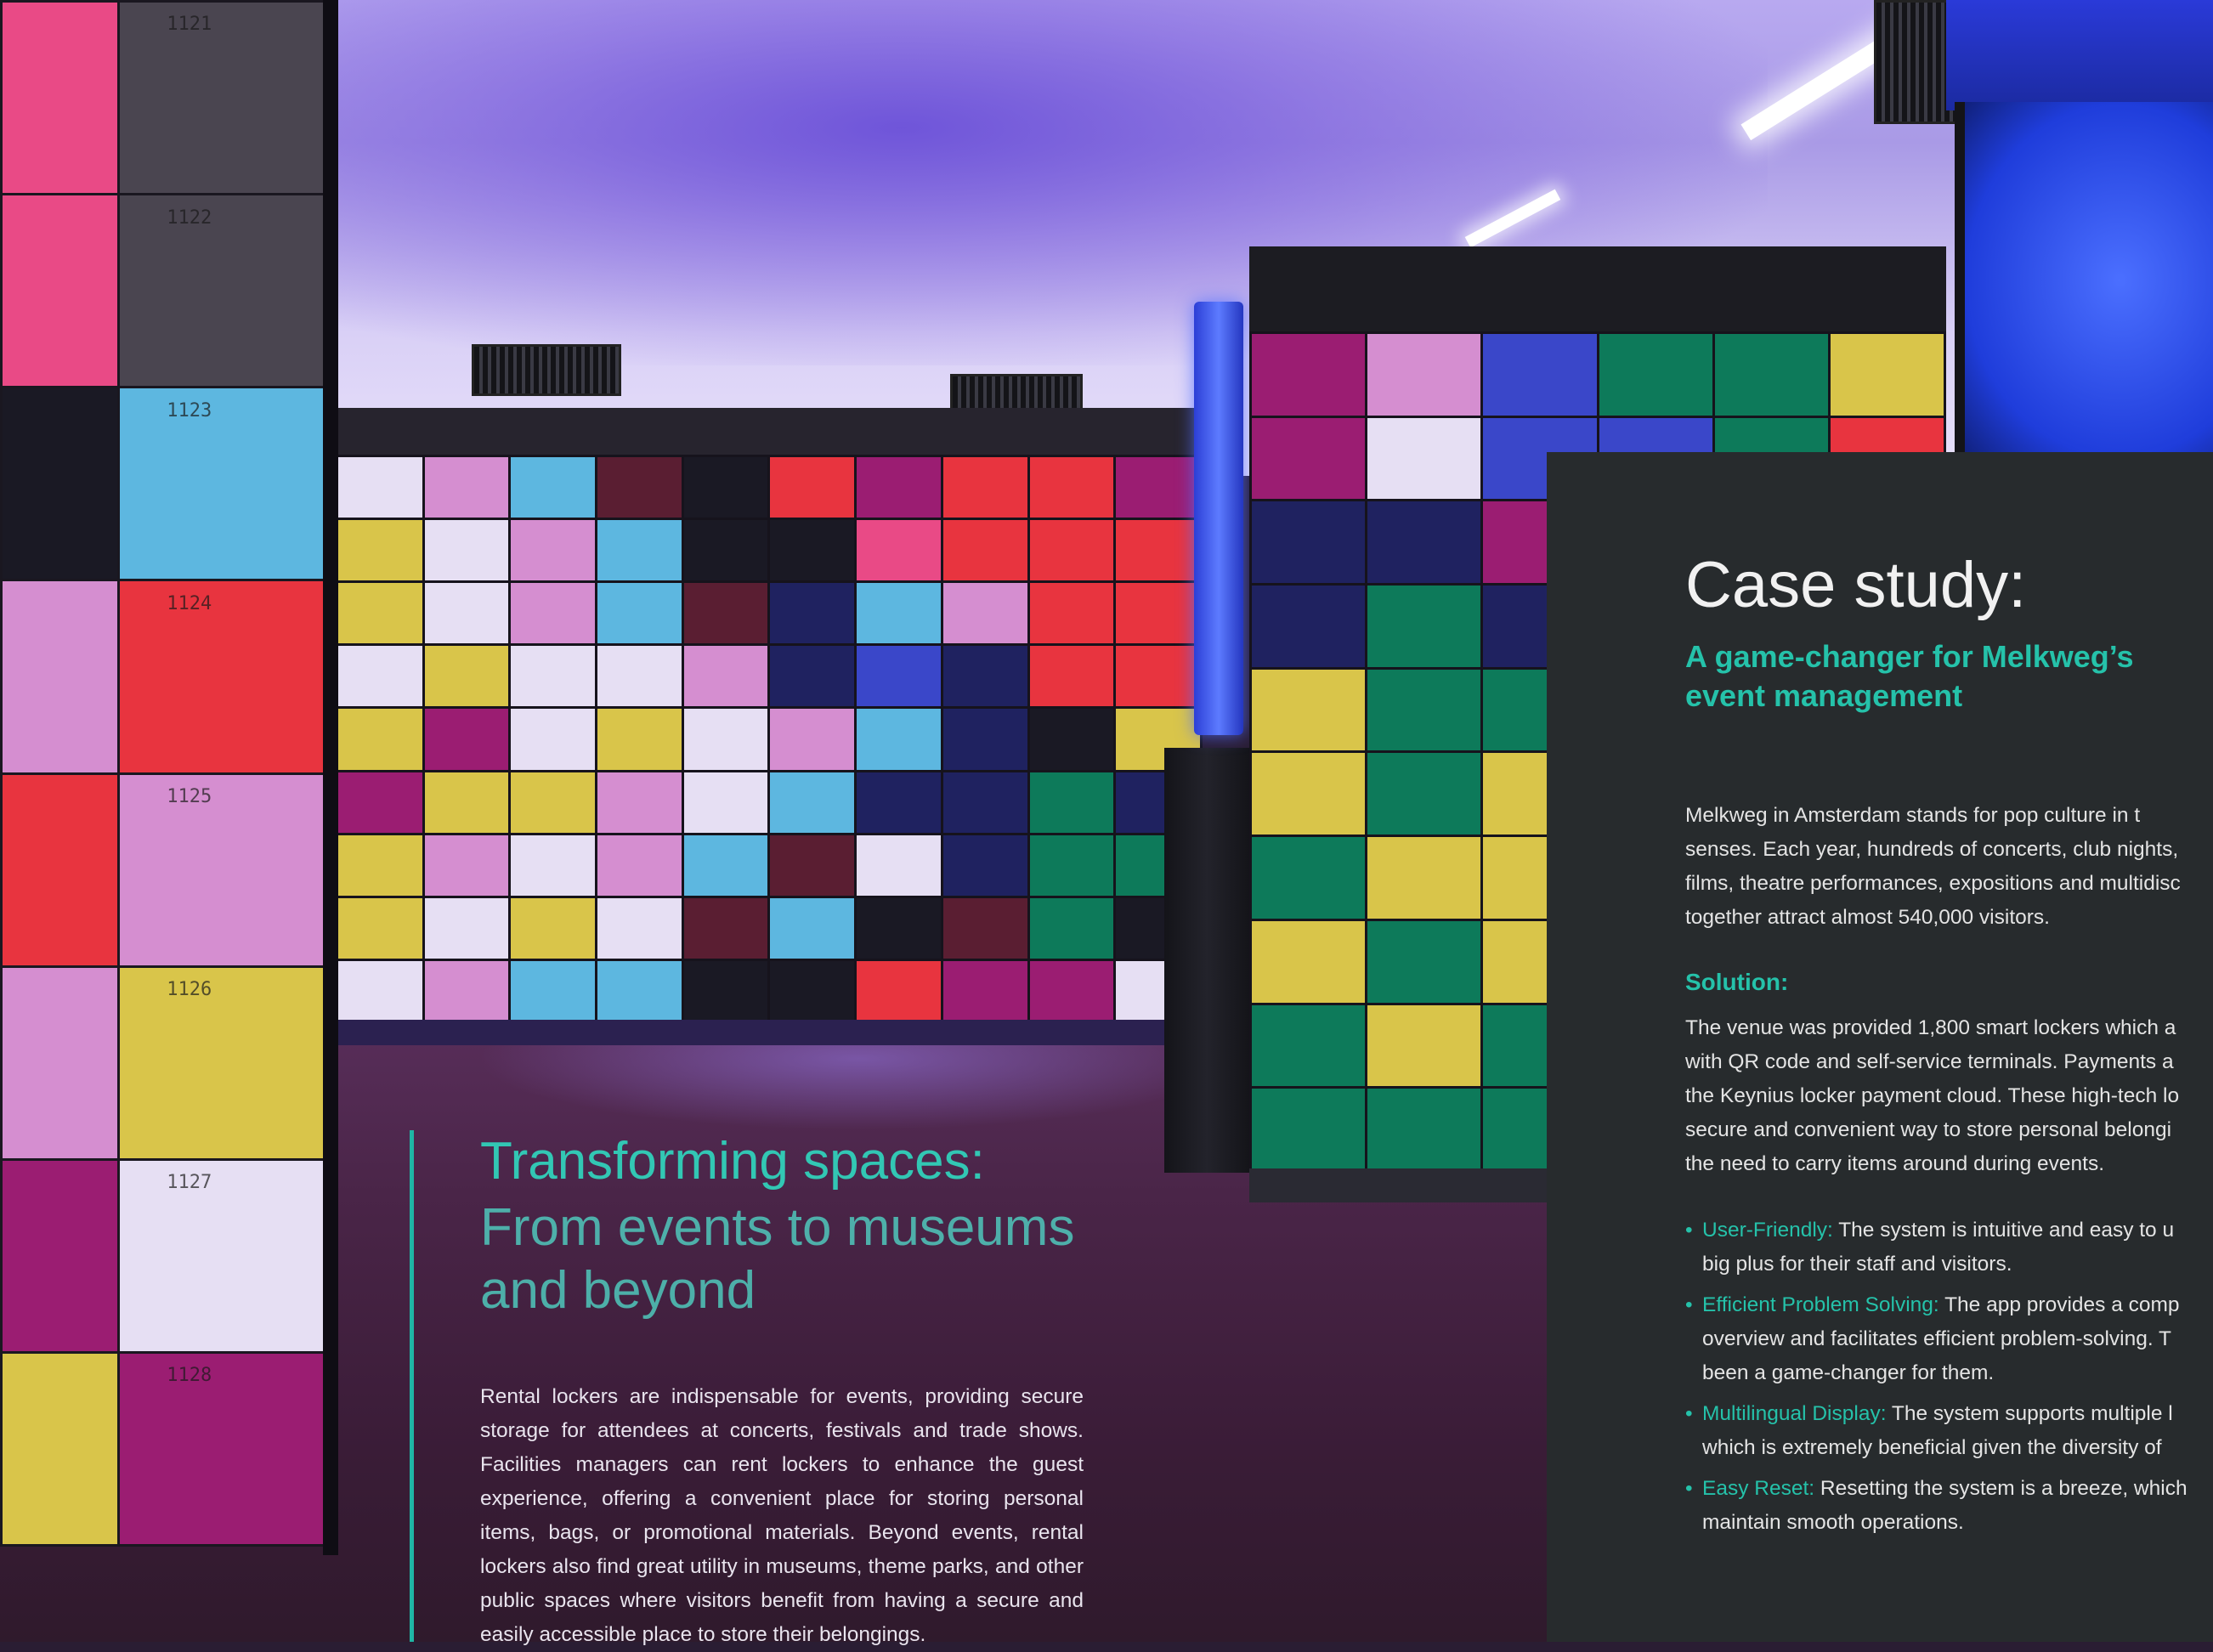 The image size is (2213, 1652). What do you see at coordinates (227, 98) in the screenshot?
I see `locker-door: 1121` at bounding box center [227, 98].